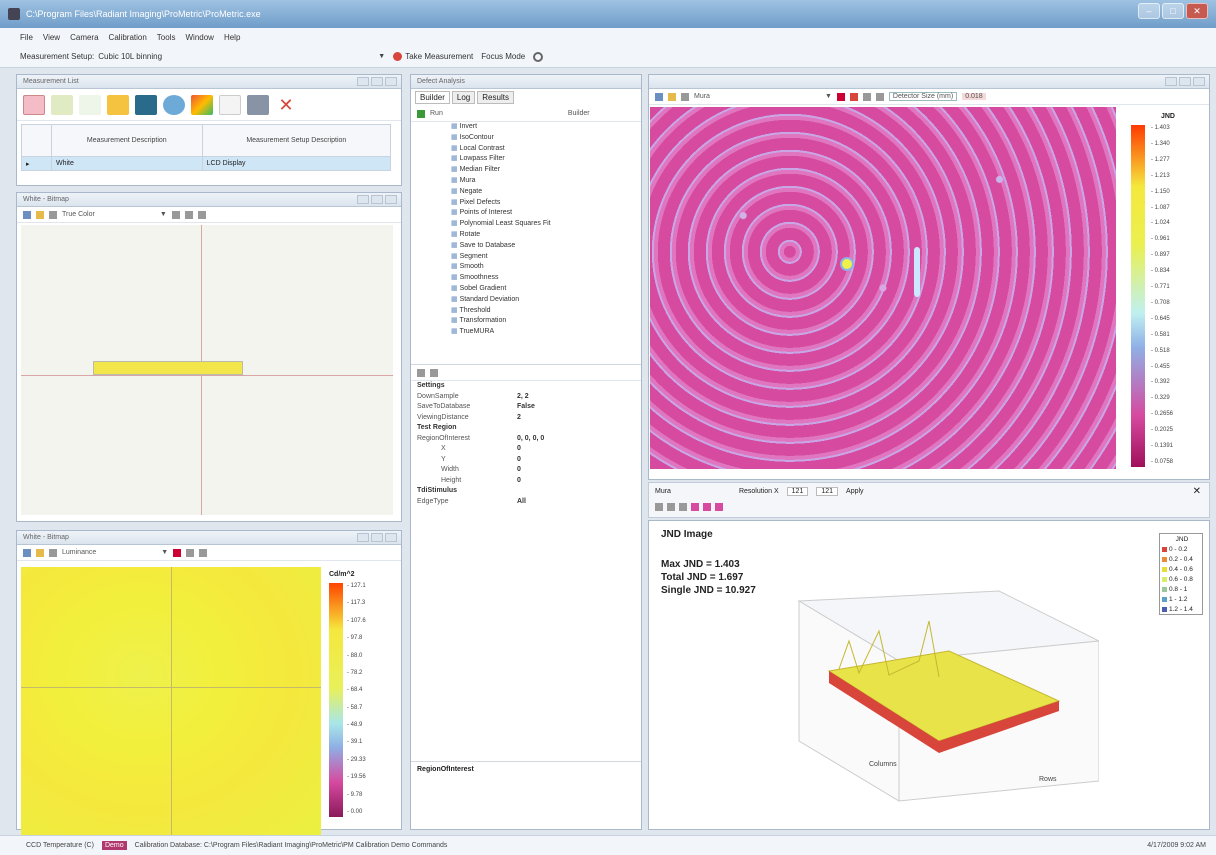 This screenshot has width=1216, height=855. Describe the element at coordinates (526, 449) in the screenshot. I see `property-row: X0` at that location.